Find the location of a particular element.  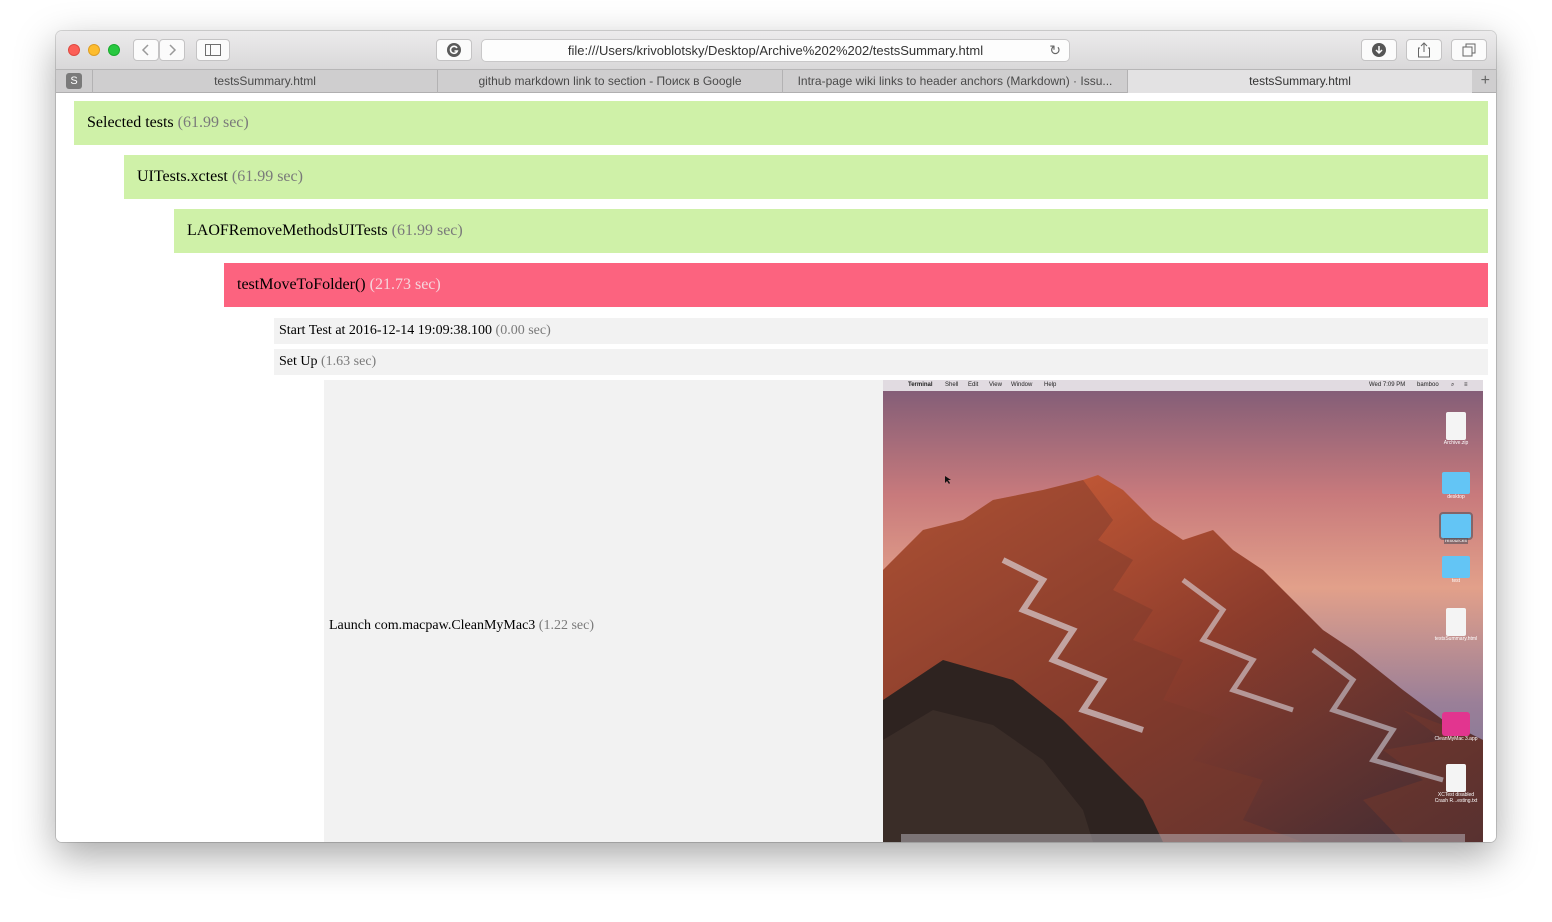

share-icon is located at coordinates (1424, 50).